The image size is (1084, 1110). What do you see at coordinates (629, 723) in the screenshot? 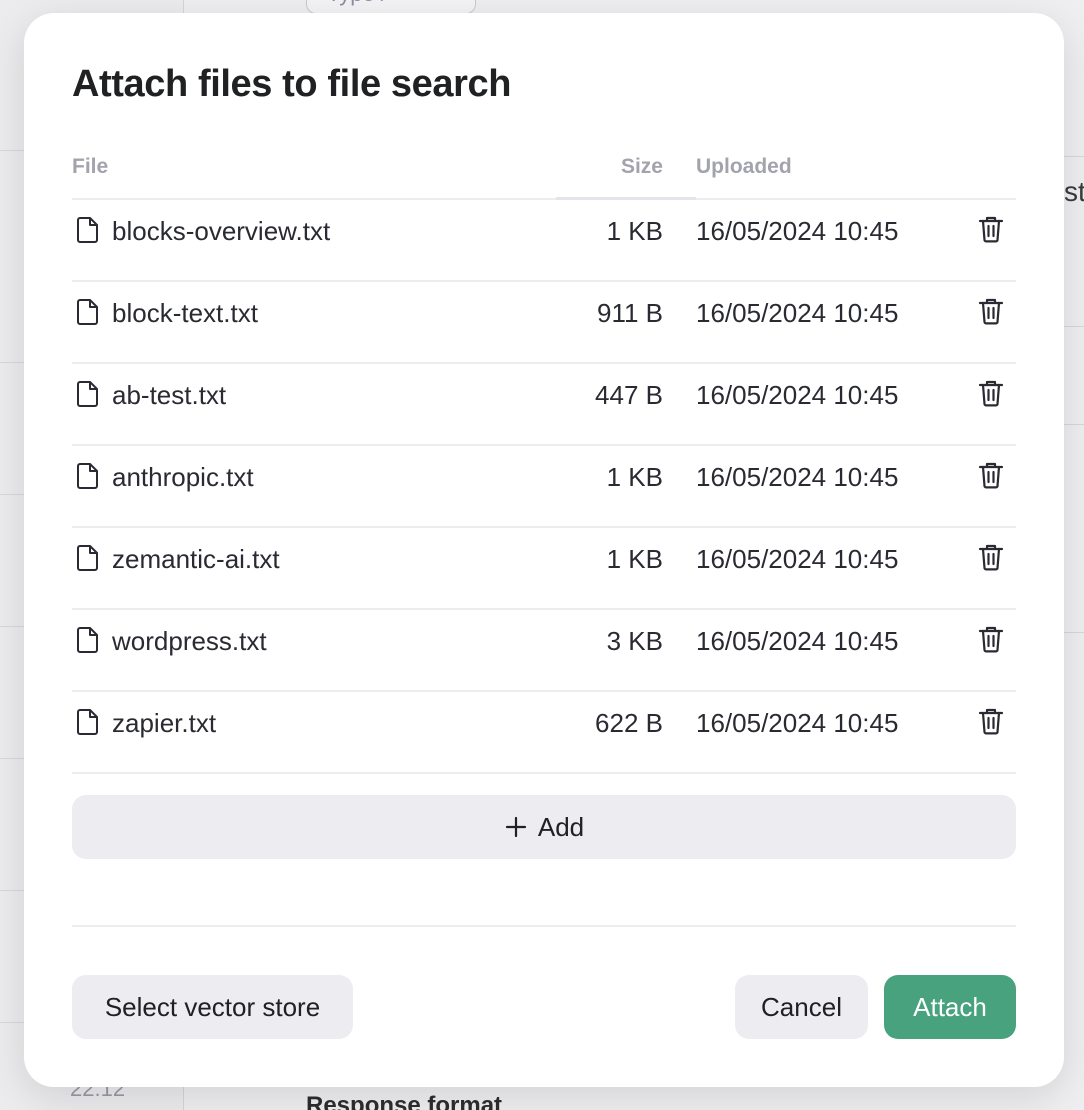
I see `file-size: 622 B` at bounding box center [629, 723].